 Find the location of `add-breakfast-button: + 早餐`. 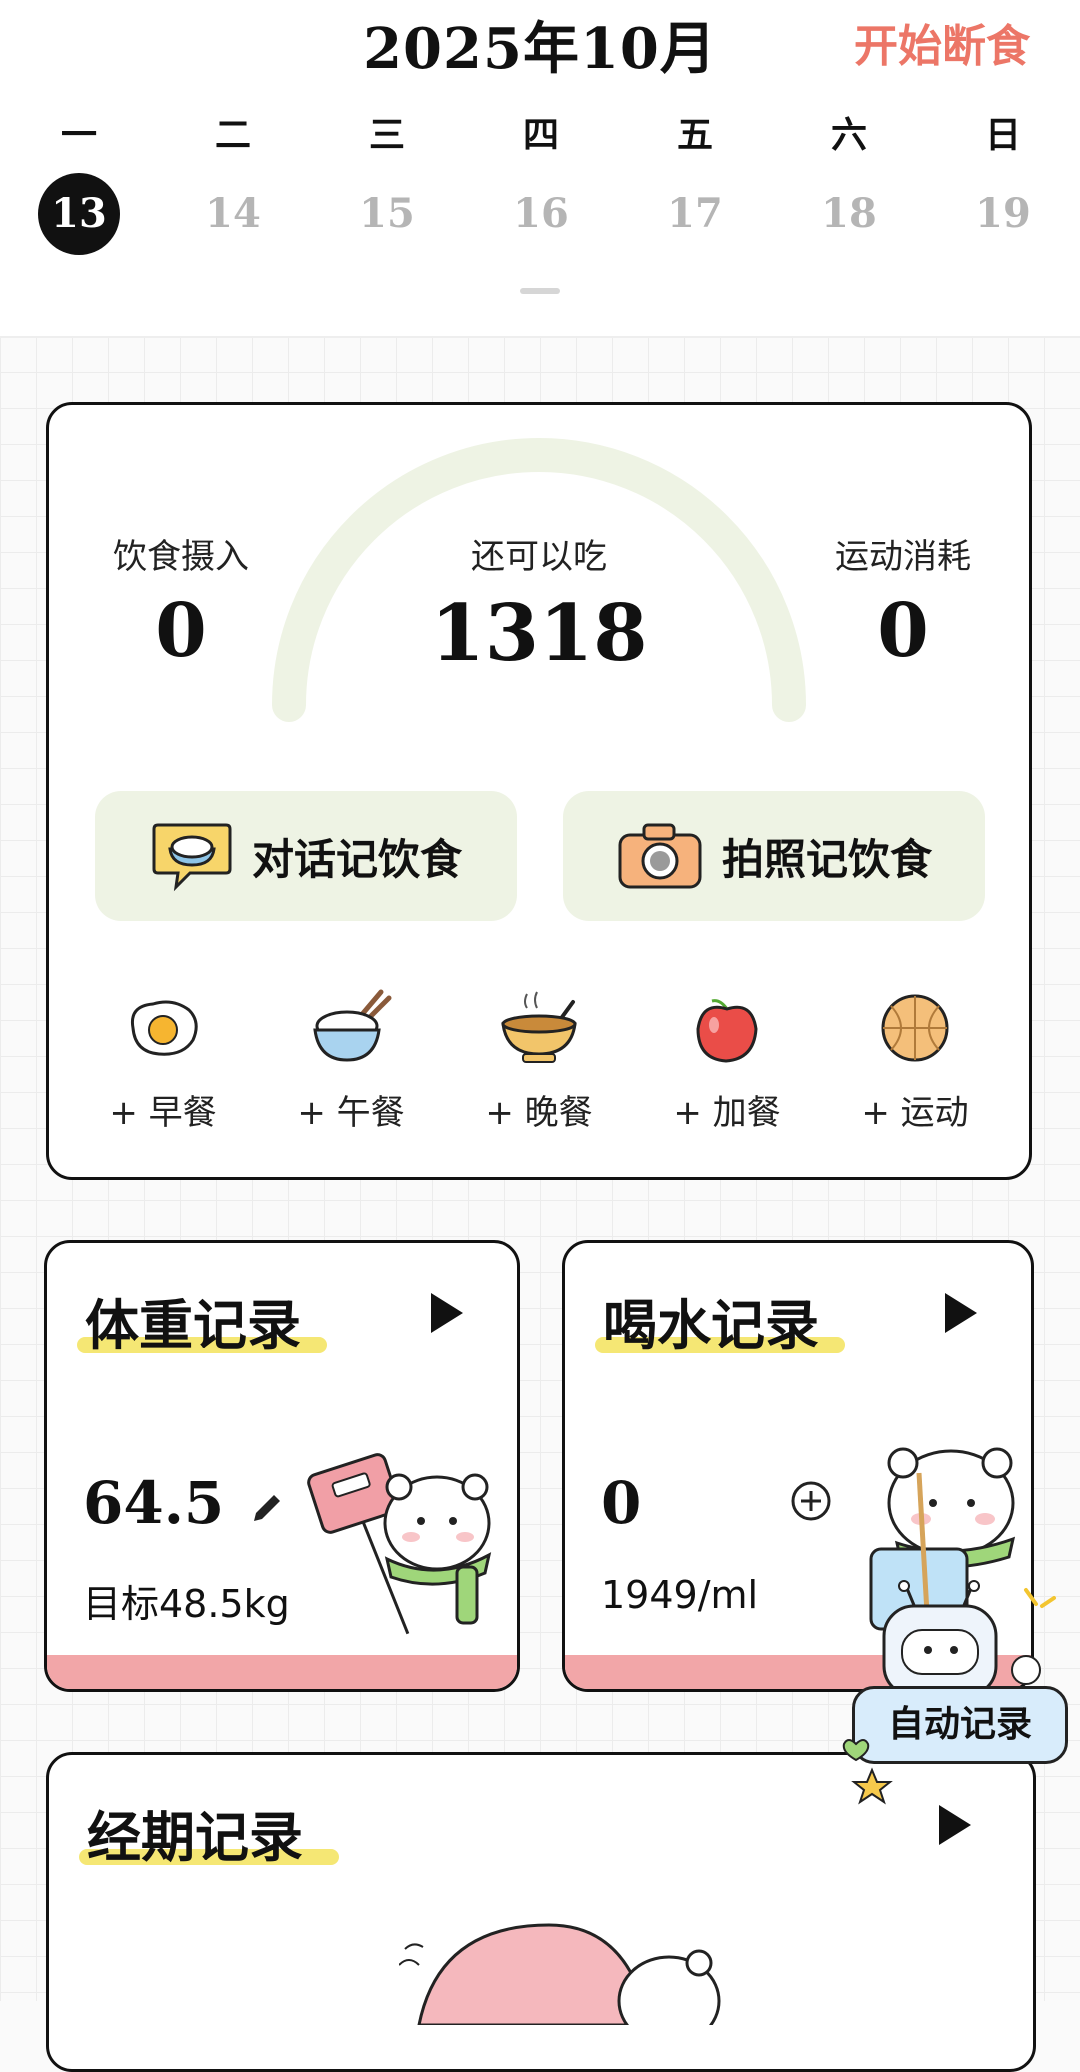

add-breakfast-button: + 早餐 is located at coordinates (163, 1058).